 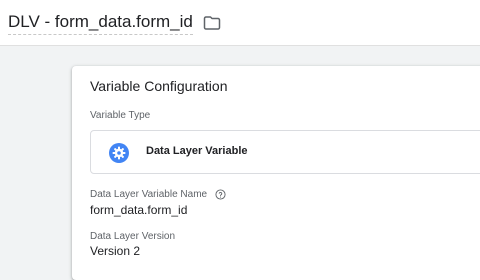 I want to click on help-circle-icon, so click(x=220, y=194).